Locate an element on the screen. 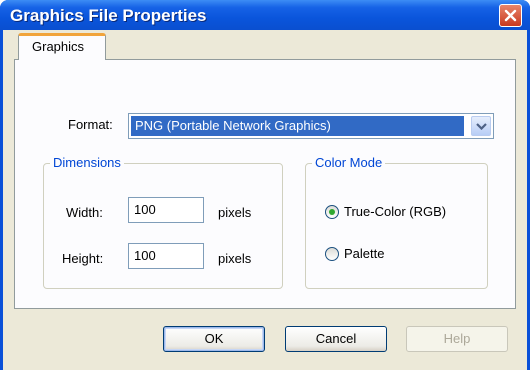 This screenshot has width=530, height=370. close-icon is located at coordinates (510, 15).